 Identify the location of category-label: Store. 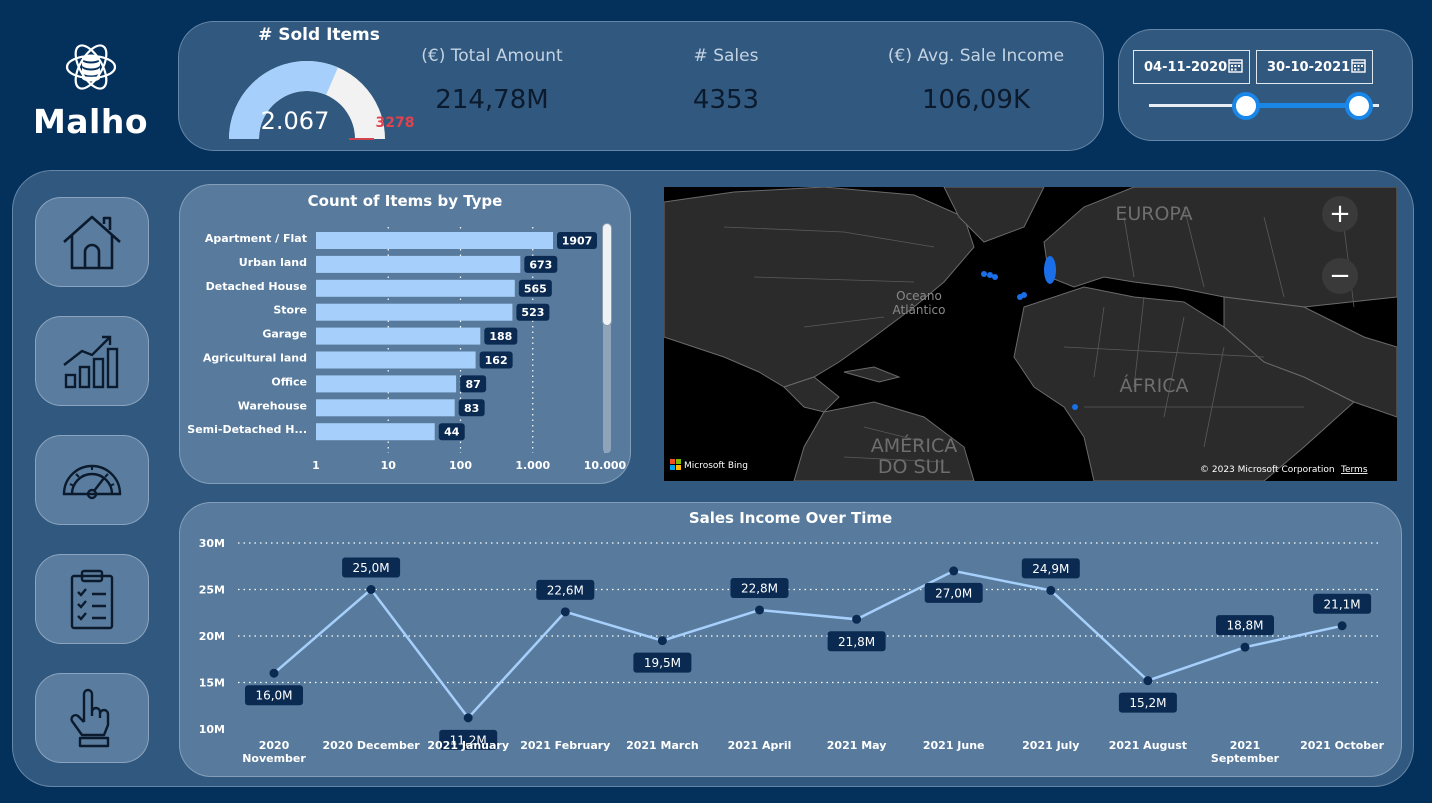
(290, 310).